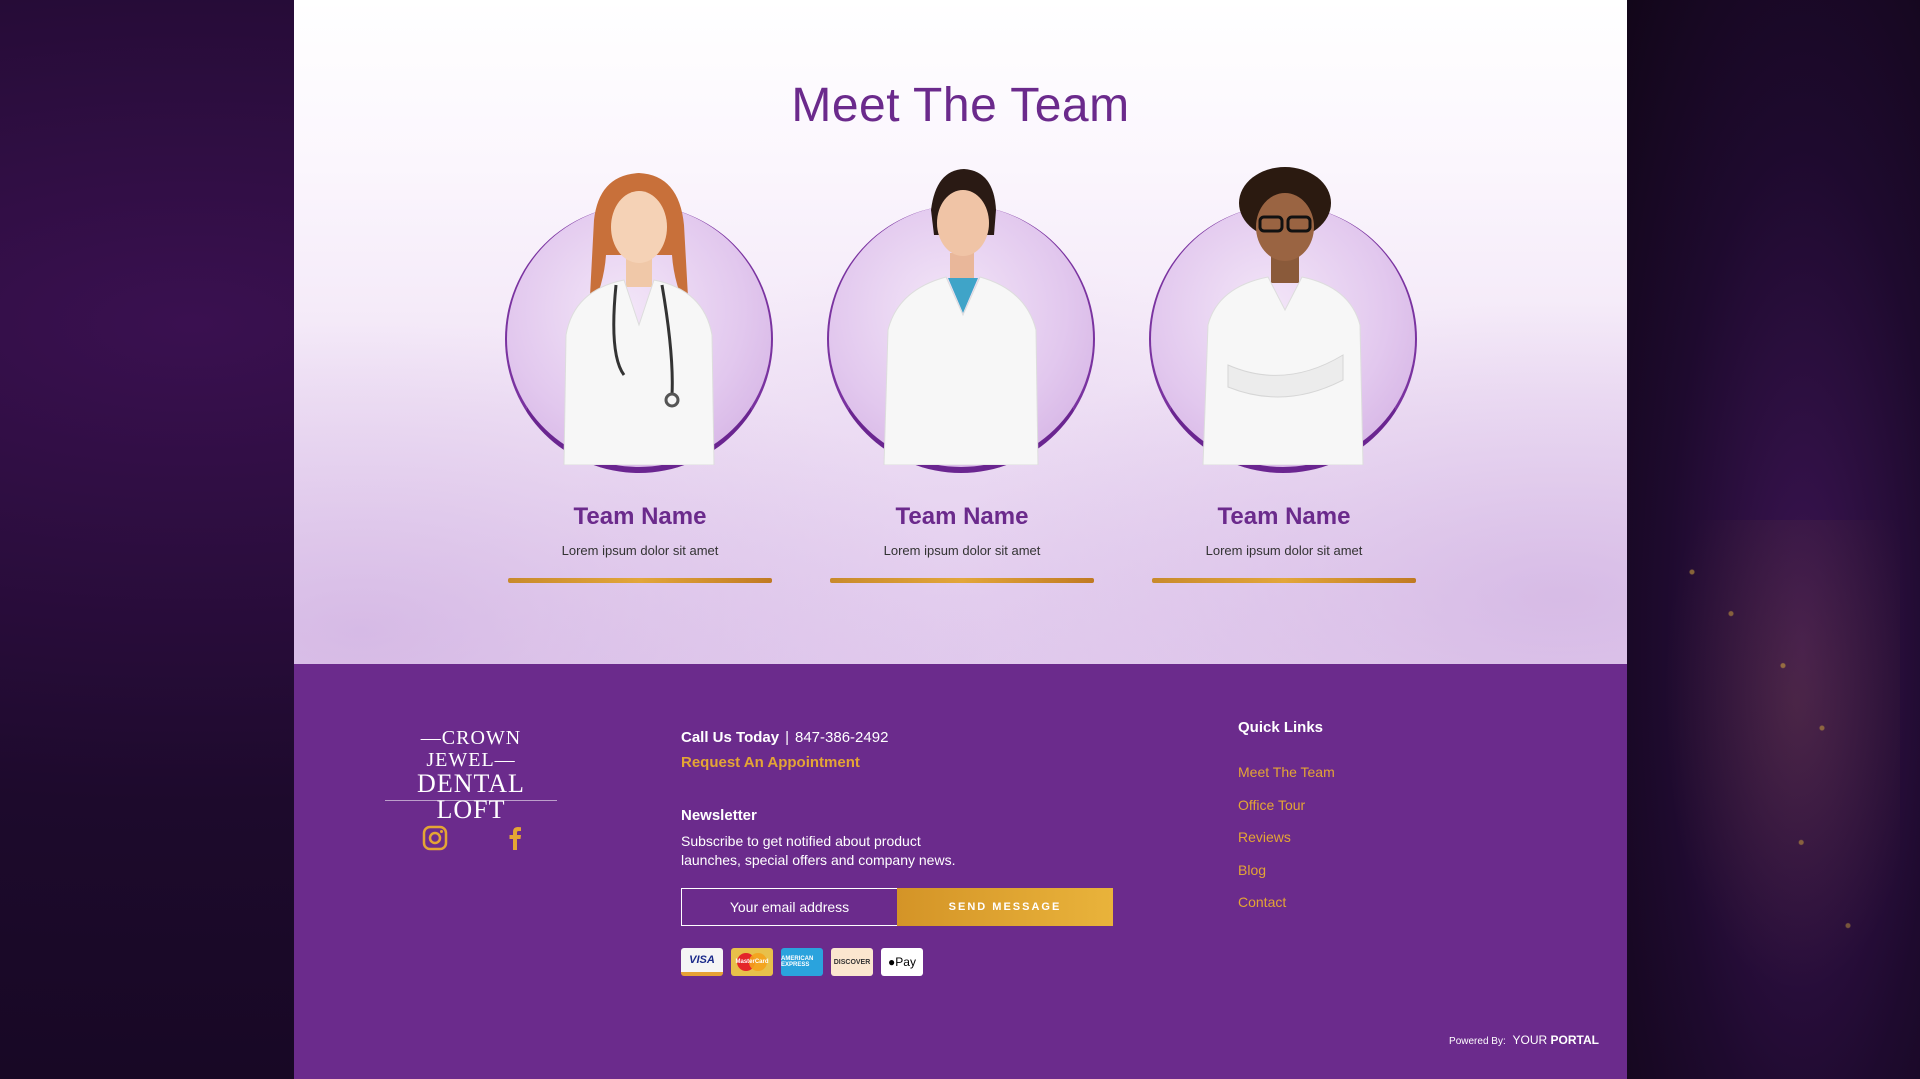  What do you see at coordinates (770, 762) in the screenshot?
I see `request-appointment-link: Request An Appointment` at bounding box center [770, 762].